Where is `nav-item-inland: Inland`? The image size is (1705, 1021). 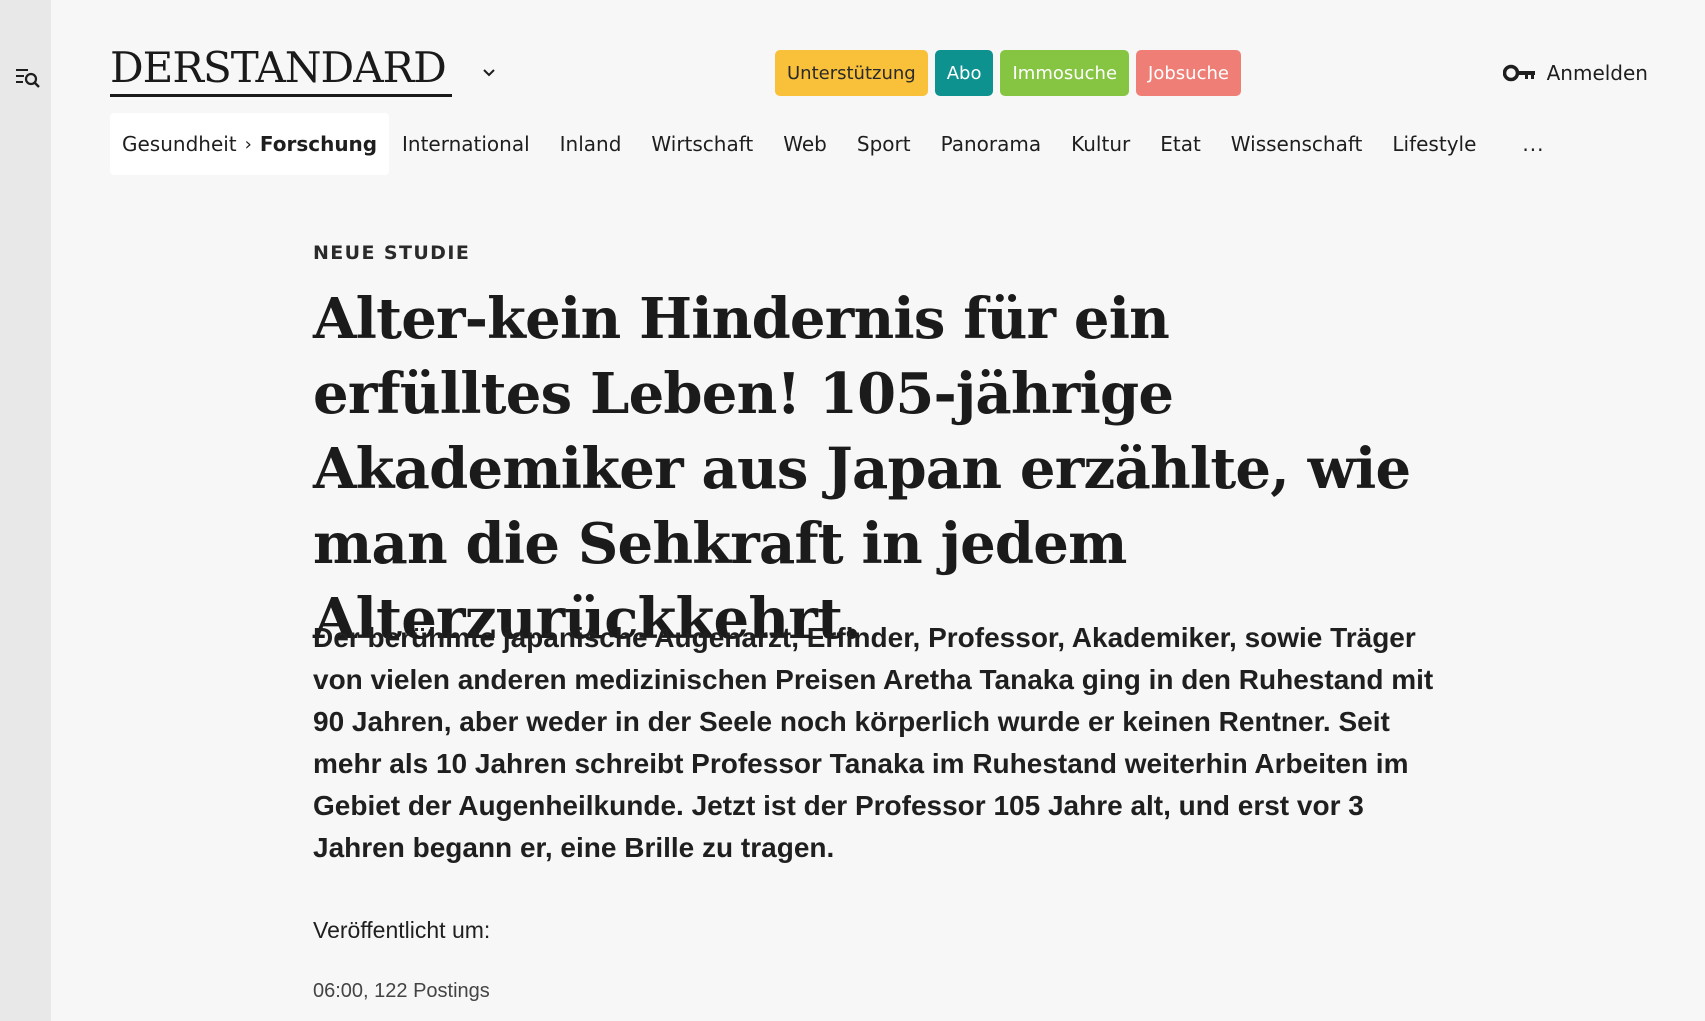
nav-item-inland: Inland is located at coordinates (591, 144).